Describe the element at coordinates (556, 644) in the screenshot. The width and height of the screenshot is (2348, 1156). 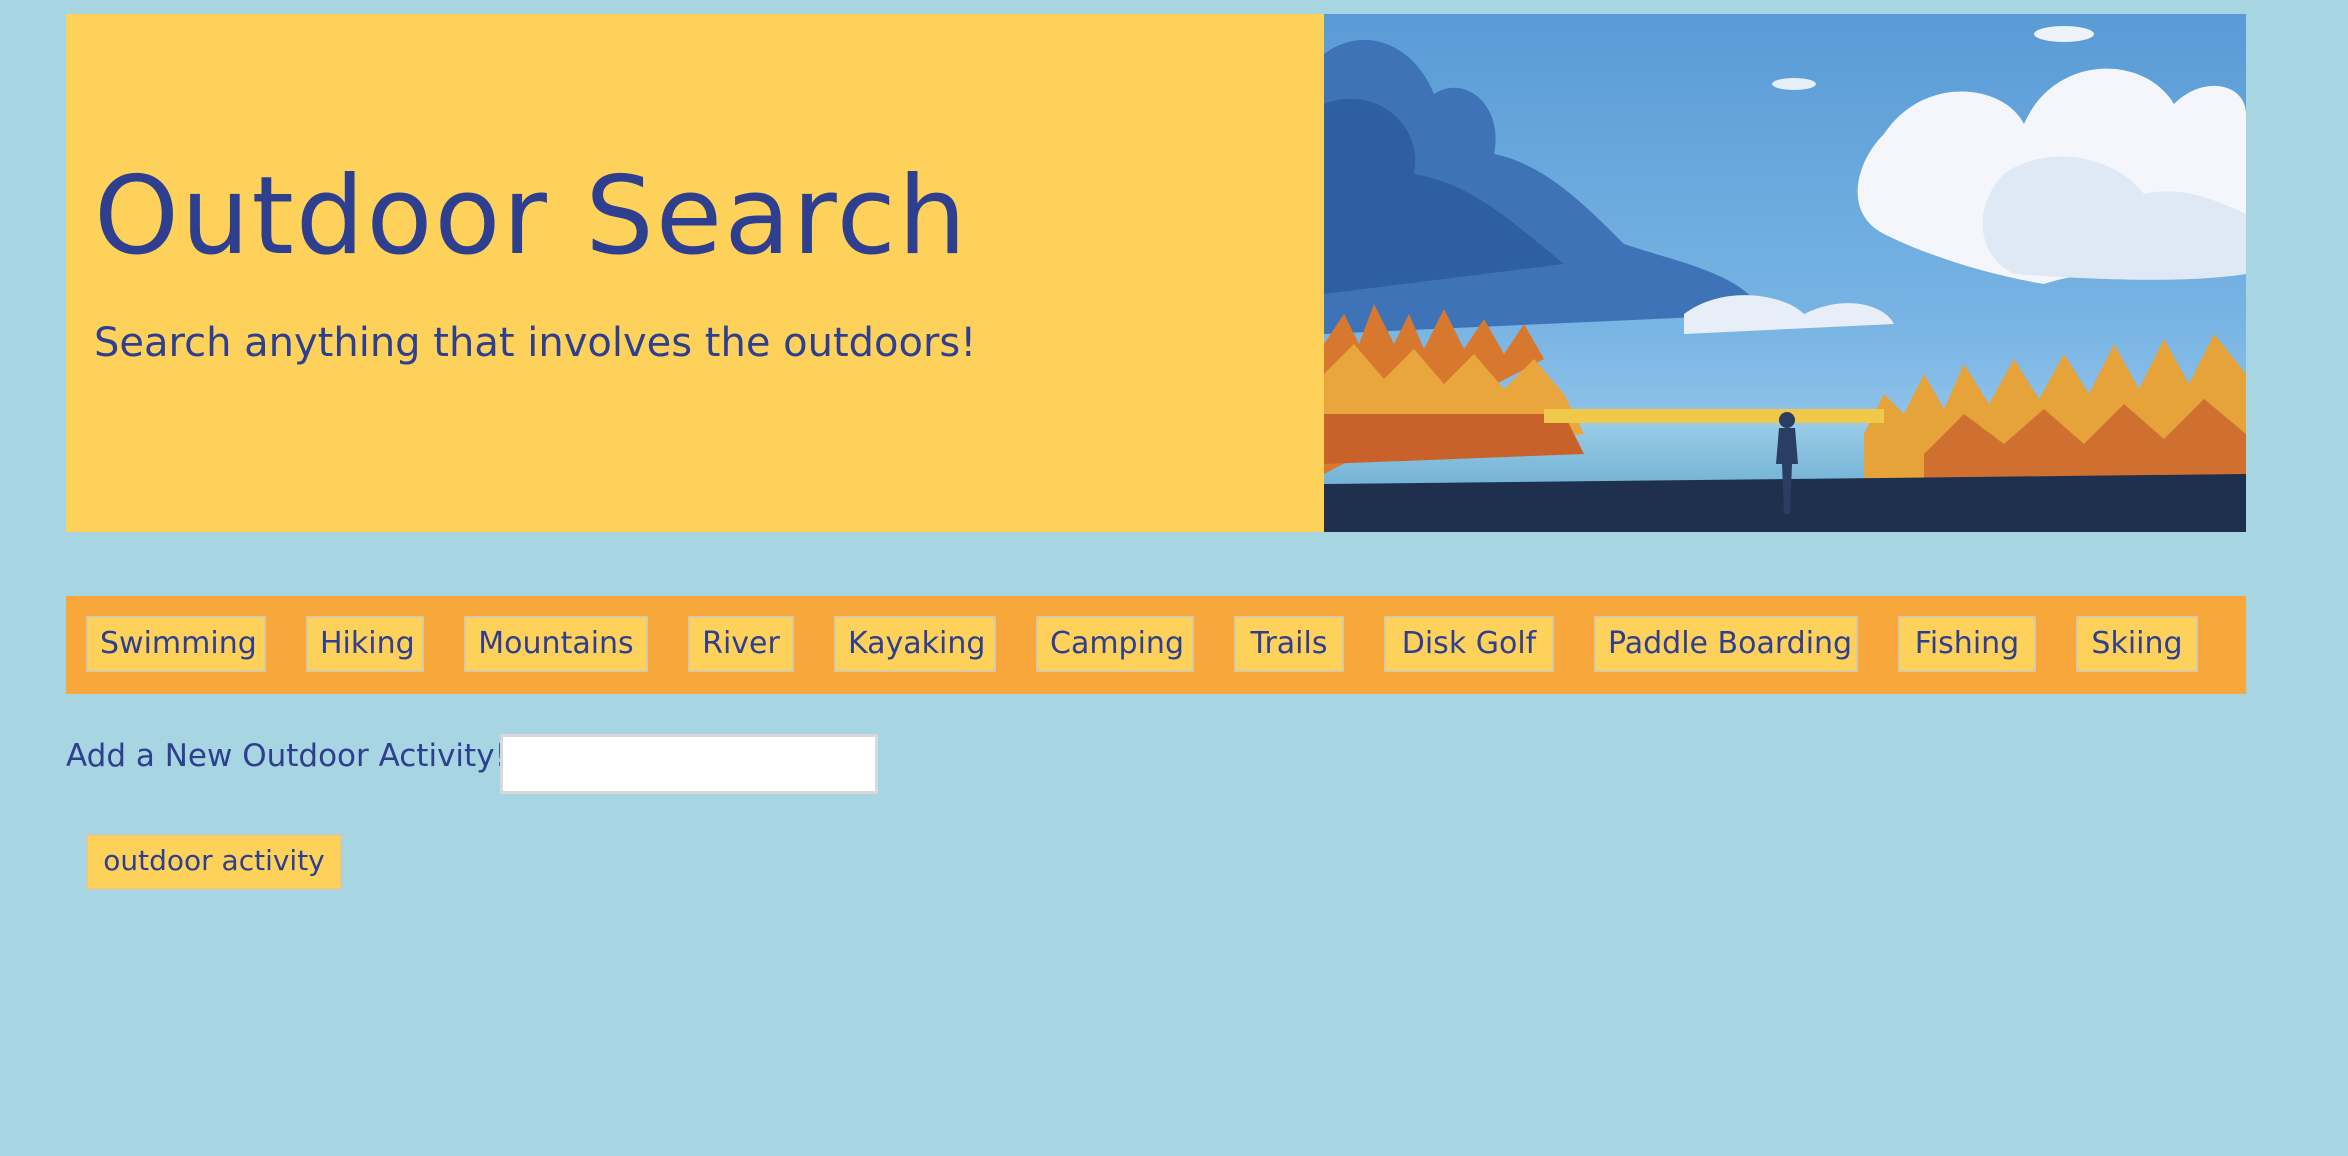
I see `nav-button-mountains: Mountains` at that location.